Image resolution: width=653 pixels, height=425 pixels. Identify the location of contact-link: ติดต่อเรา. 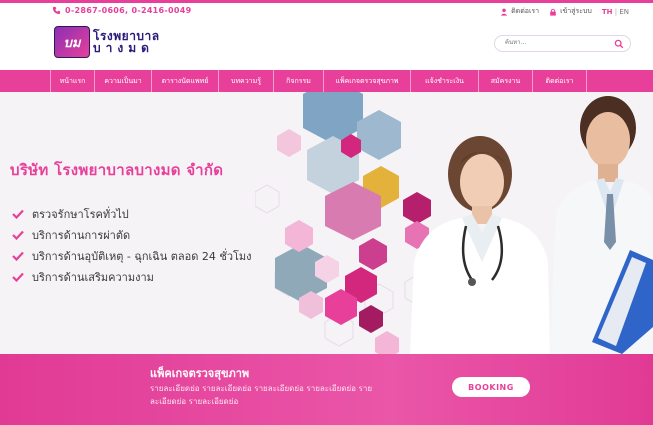
(519, 11).